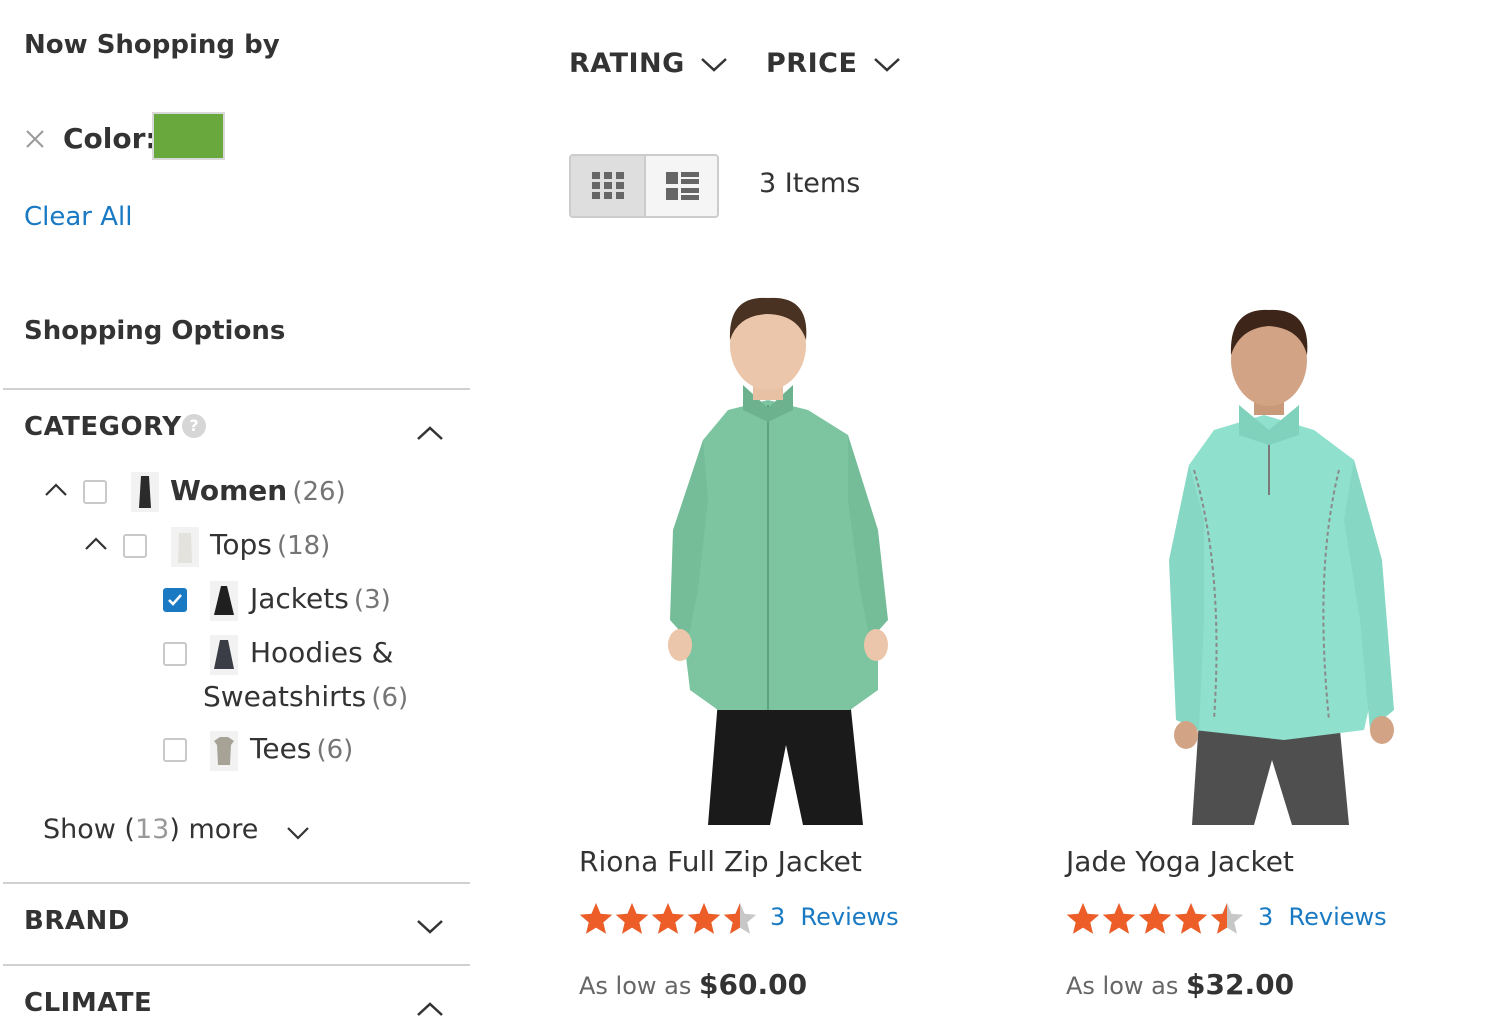 Image resolution: width=1494 pixels, height=1030 pixels. What do you see at coordinates (188, 136) in the screenshot?
I see `color-swatch` at bounding box center [188, 136].